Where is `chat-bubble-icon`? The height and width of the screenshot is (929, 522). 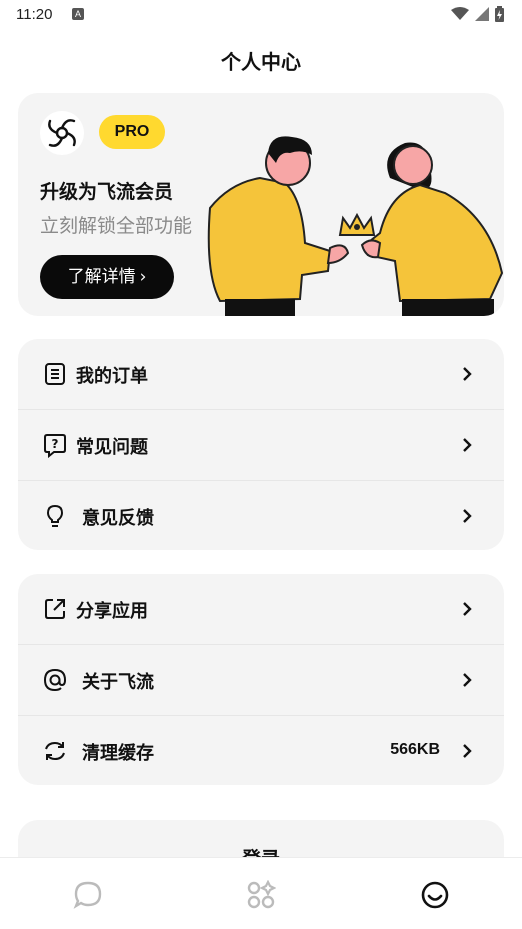 chat-bubble-icon is located at coordinates (88, 895).